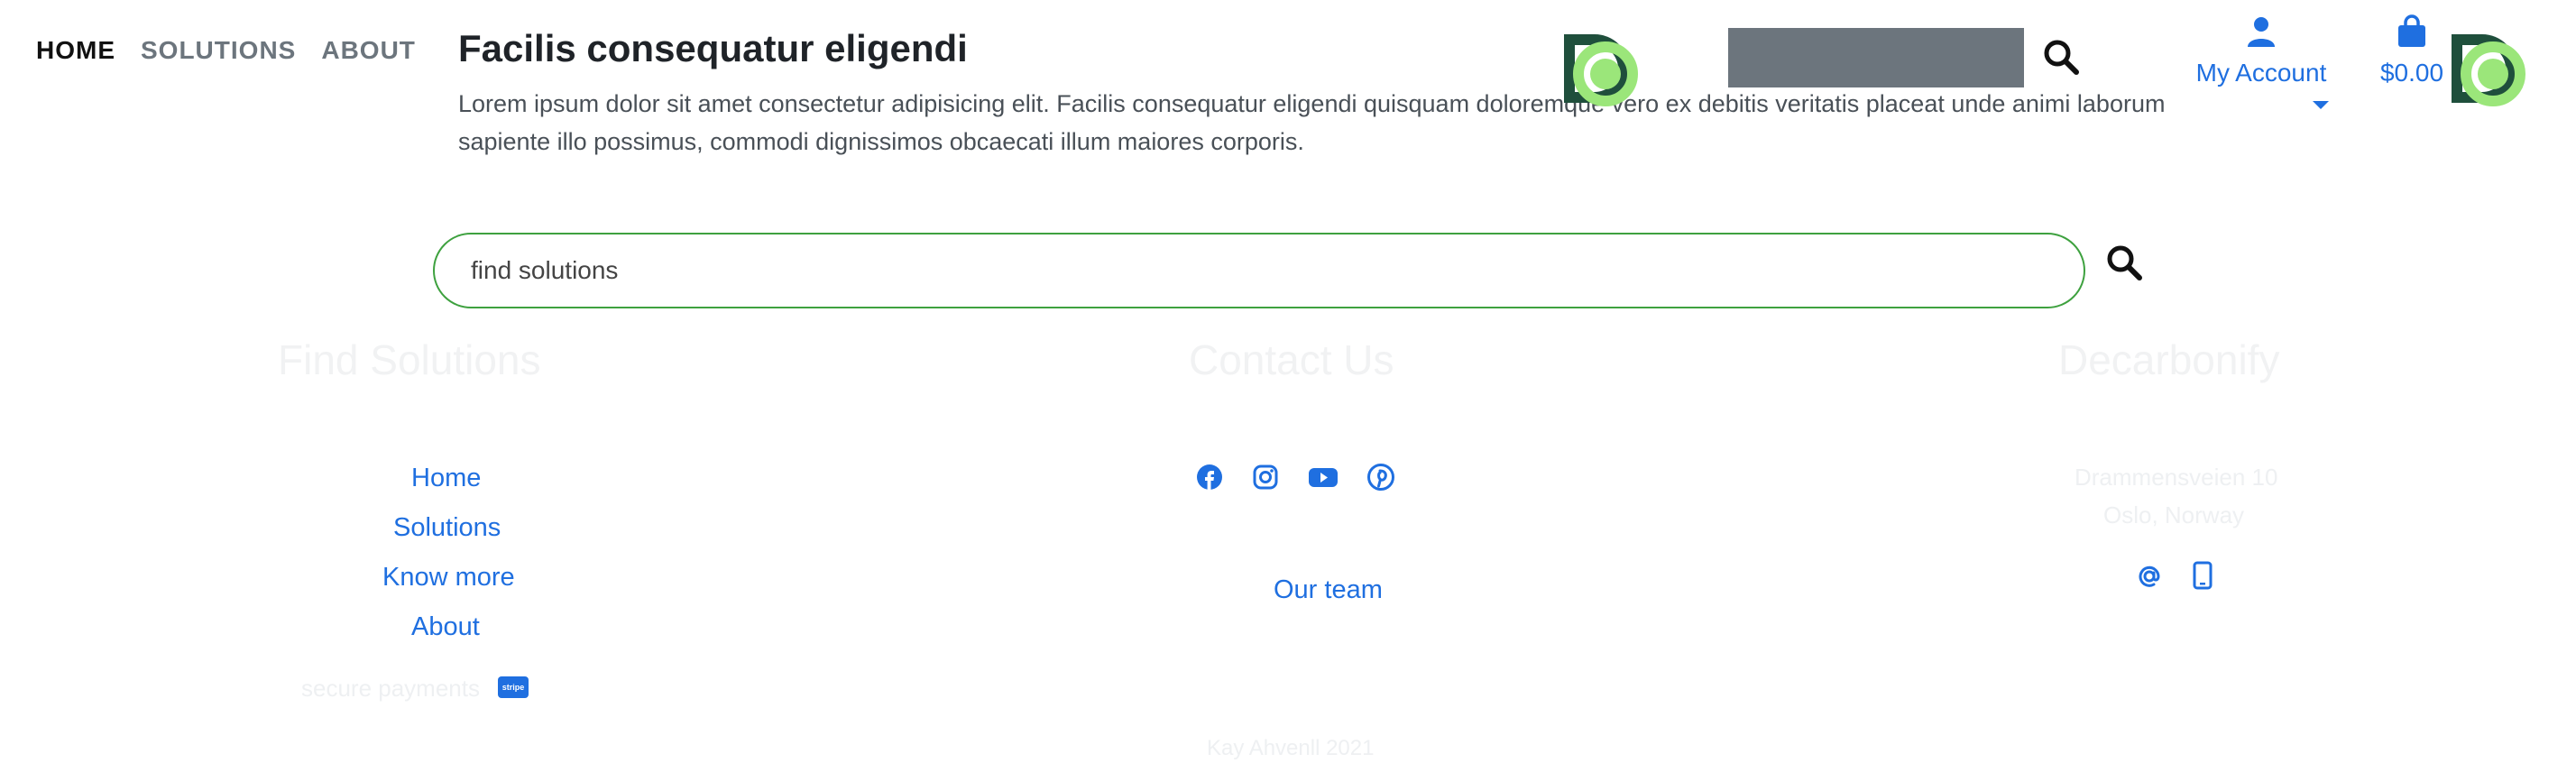 The height and width of the screenshot is (763, 2576). I want to click on solution-search, so click(1259, 270).